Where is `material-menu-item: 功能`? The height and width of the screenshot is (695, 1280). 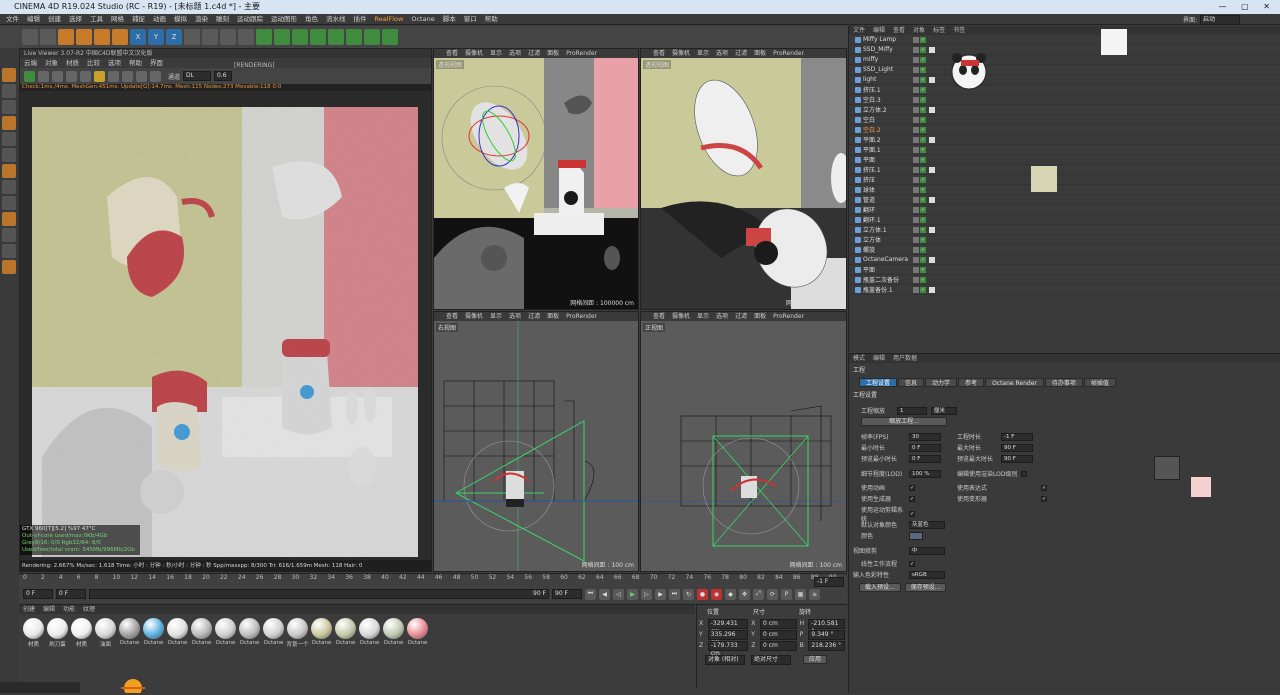
material-menu-item: 功能 is located at coordinates (69, 609).